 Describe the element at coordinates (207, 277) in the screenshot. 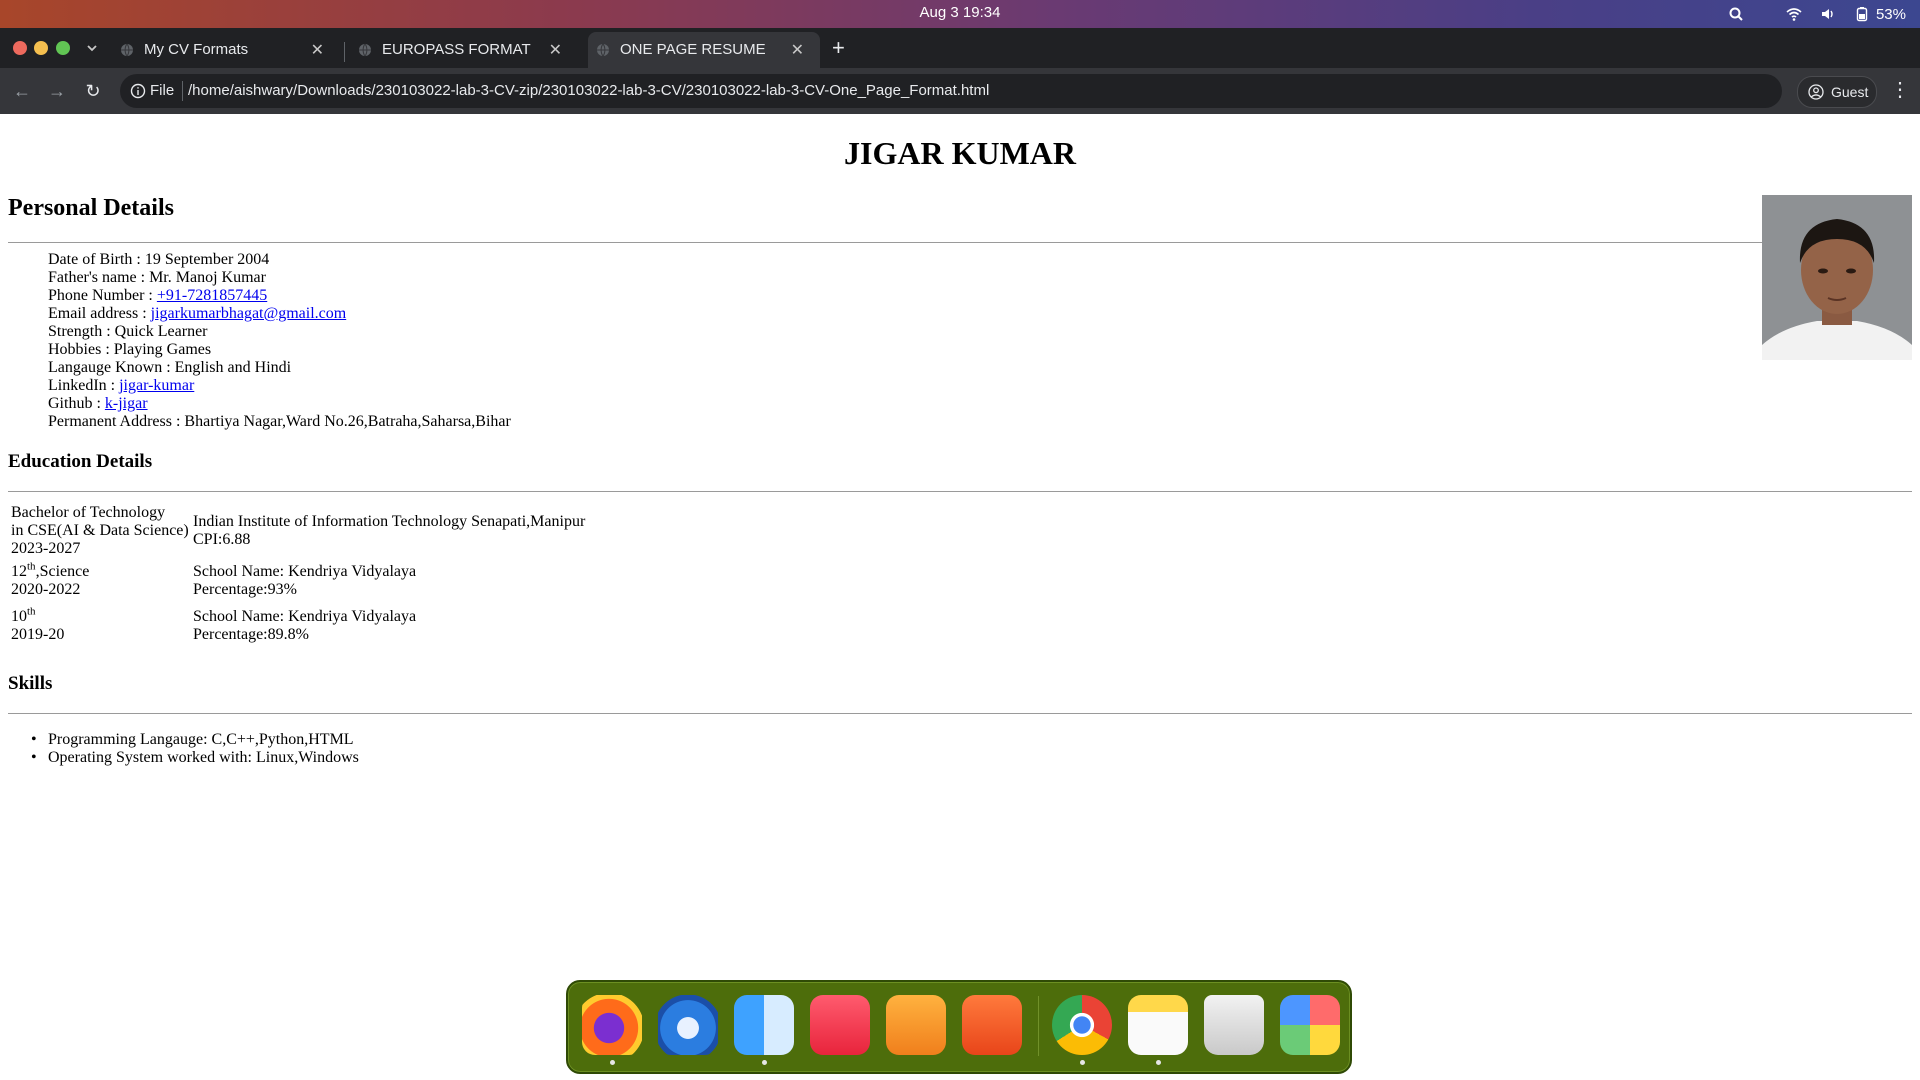

I see `father-value: Mr. Manoj Kumar` at that location.